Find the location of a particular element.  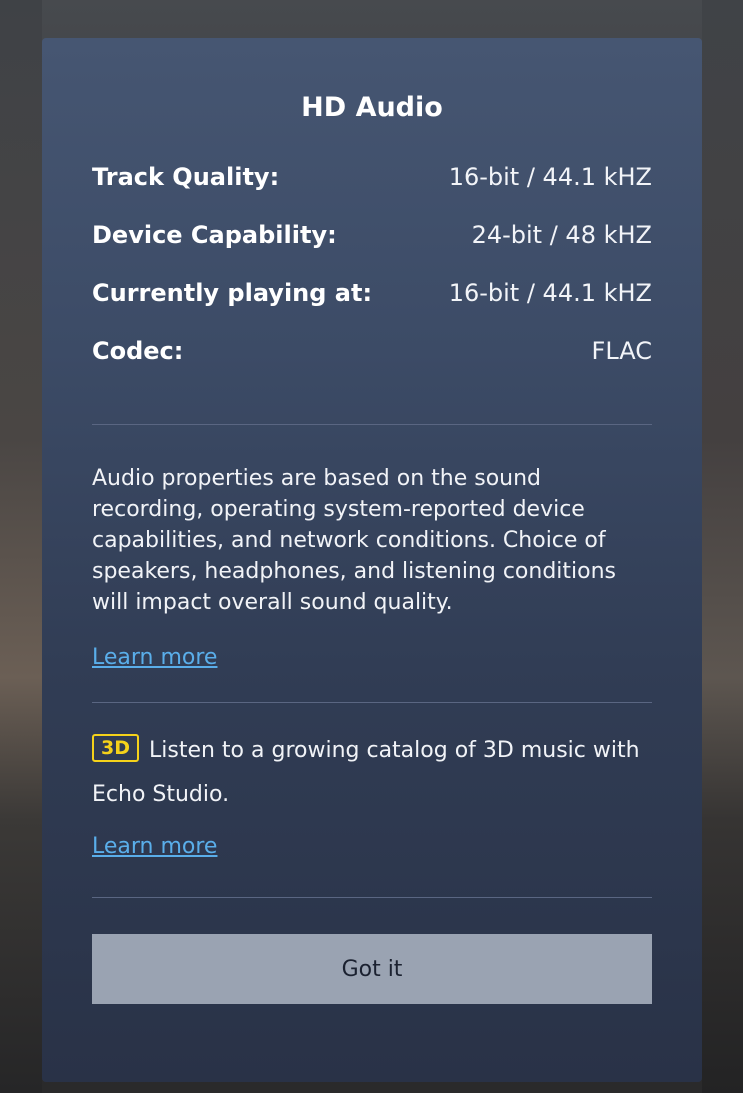

background-blur-left is located at coordinates (21, 546).